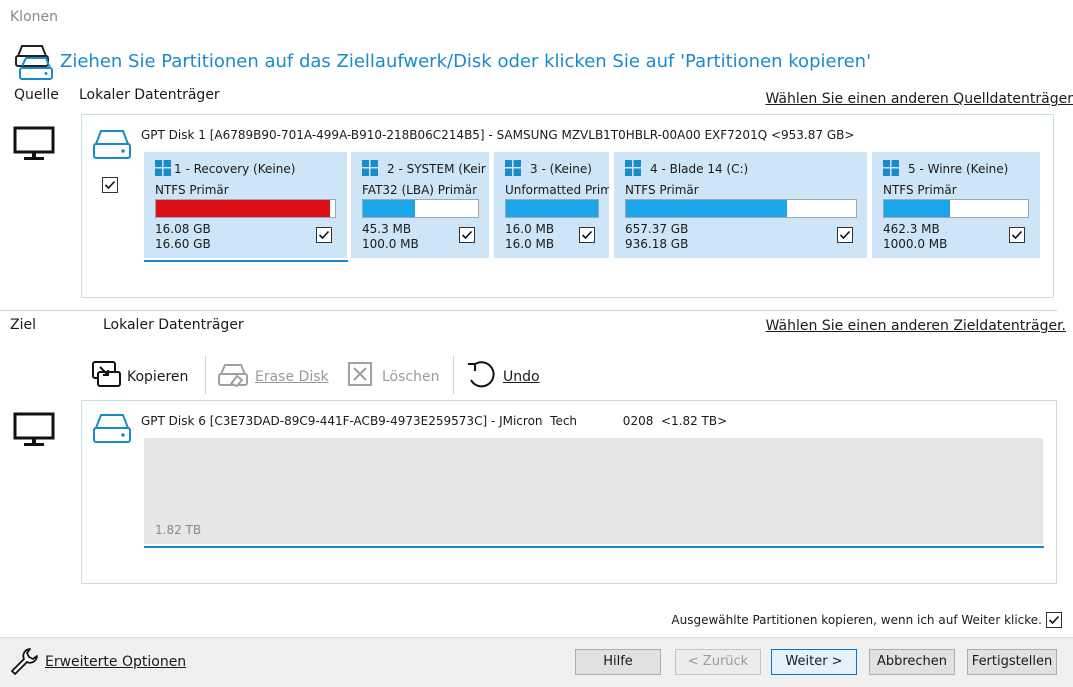 The height and width of the screenshot is (687, 1073). What do you see at coordinates (178, 530) in the screenshot?
I see `unallocated-size: 1.82 TB` at bounding box center [178, 530].